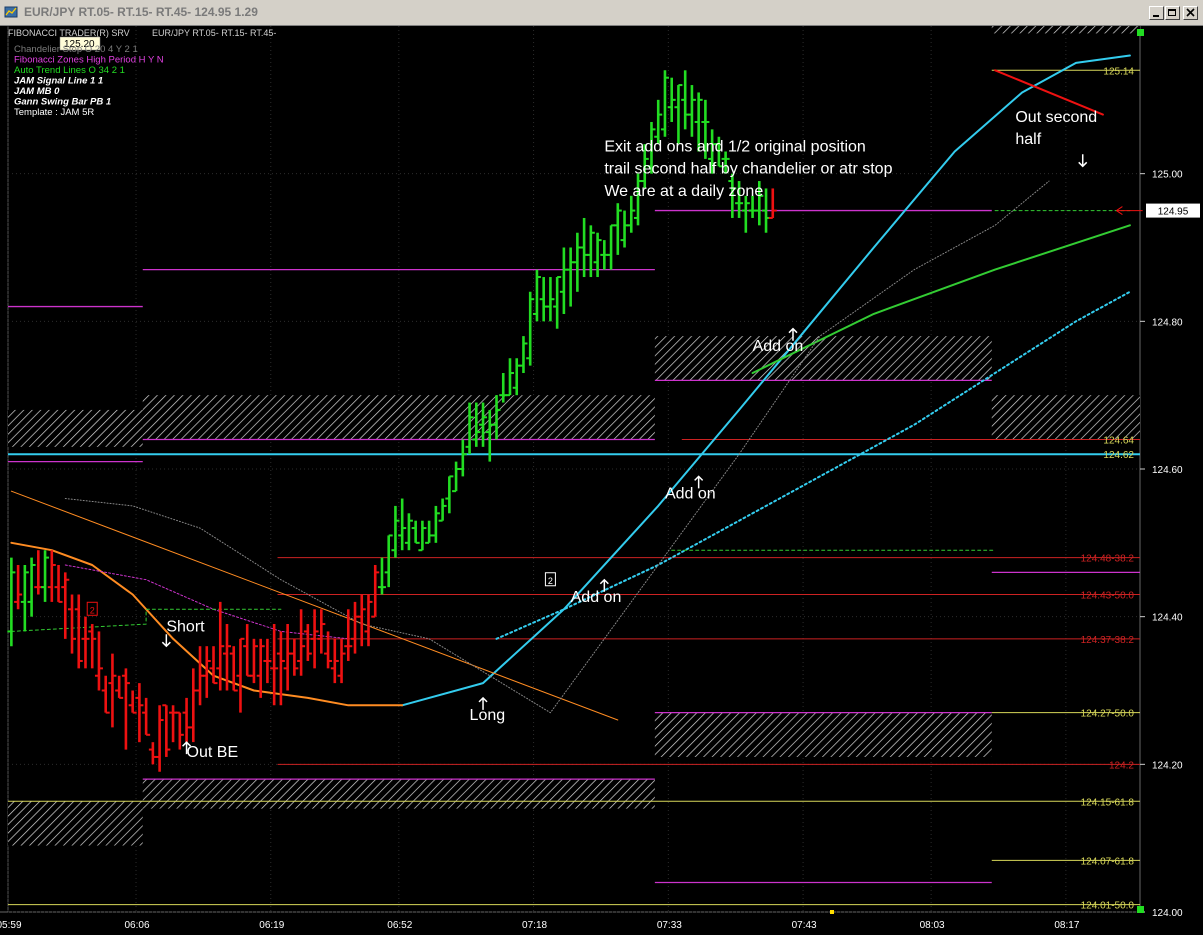  What do you see at coordinates (1156, 13) in the screenshot?
I see `minimize-button` at bounding box center [1156, 13].